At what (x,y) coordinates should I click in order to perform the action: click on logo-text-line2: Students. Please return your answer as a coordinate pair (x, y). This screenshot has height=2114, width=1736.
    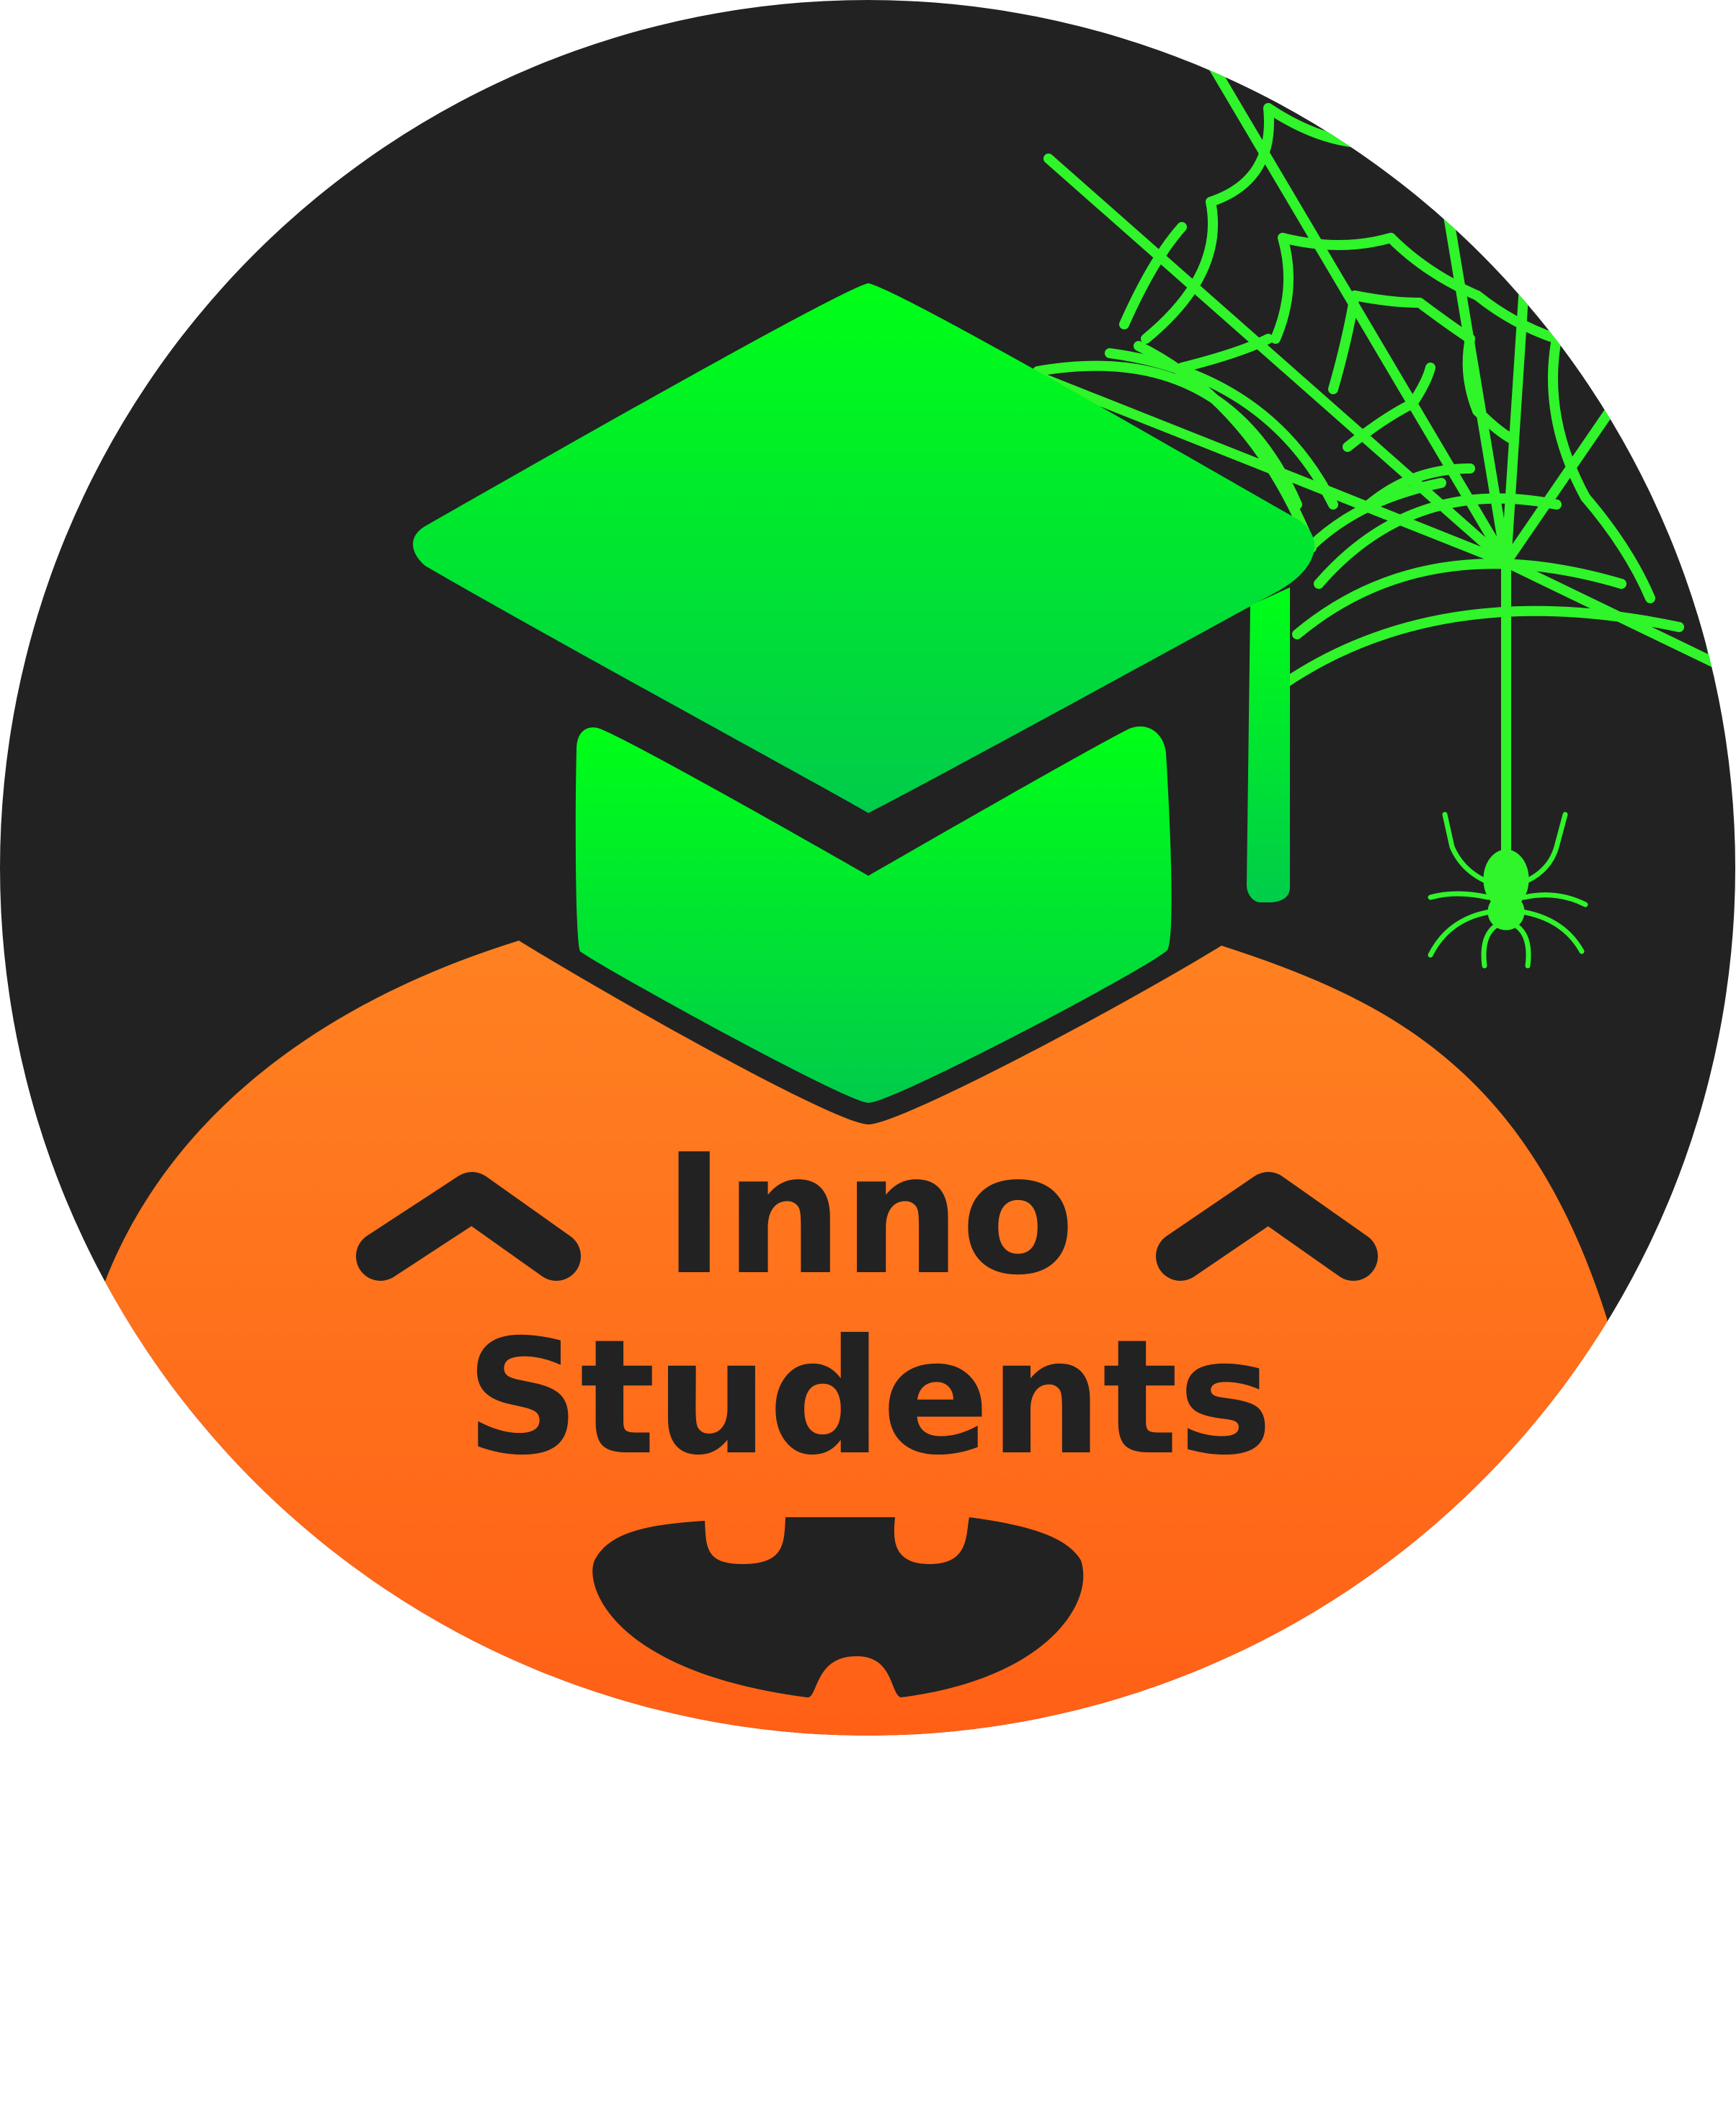
    Looking at the image, I should click on (870, 1397).